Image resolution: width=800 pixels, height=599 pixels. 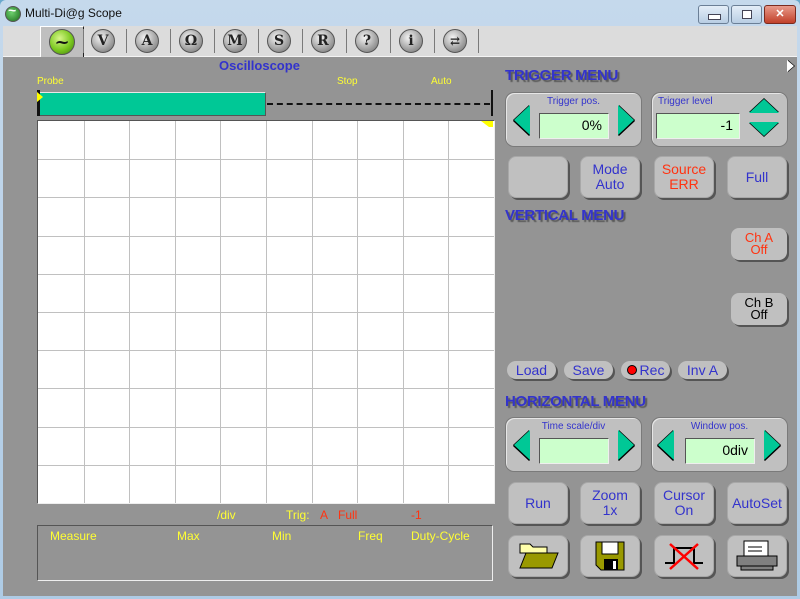 I want to click on trigger-full-button: Full, so click(x=757, y=177).